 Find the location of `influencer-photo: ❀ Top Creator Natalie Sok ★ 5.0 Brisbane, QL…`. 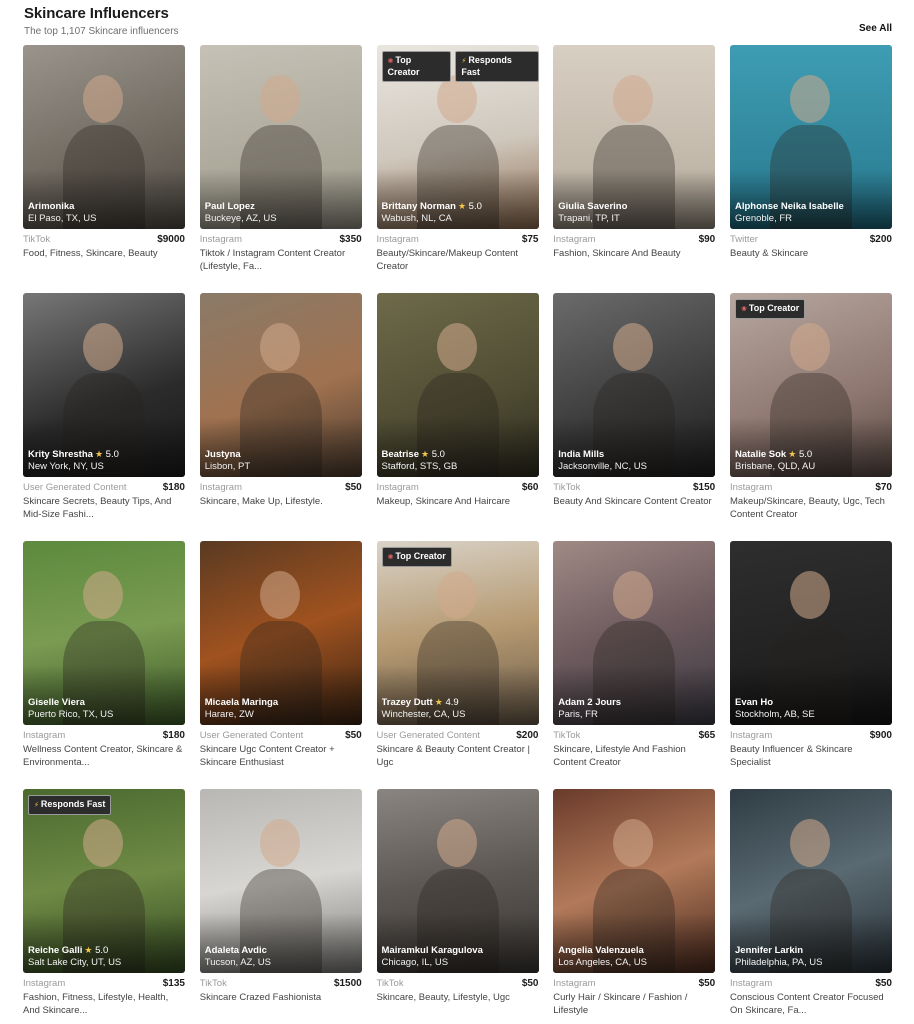

influencer-photo: ❀ Top Creator Natalie Sok ★ 5.0 Brisbane, QL… is located at coordinates (811, 385).